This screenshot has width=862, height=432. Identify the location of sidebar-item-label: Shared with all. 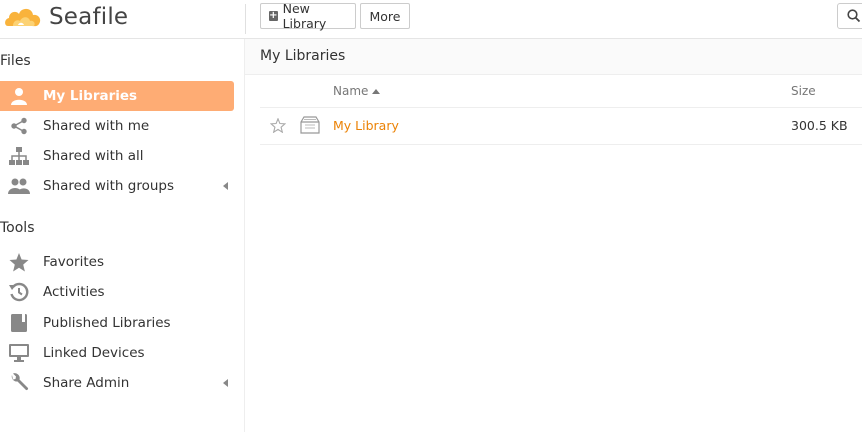
(93, 156).